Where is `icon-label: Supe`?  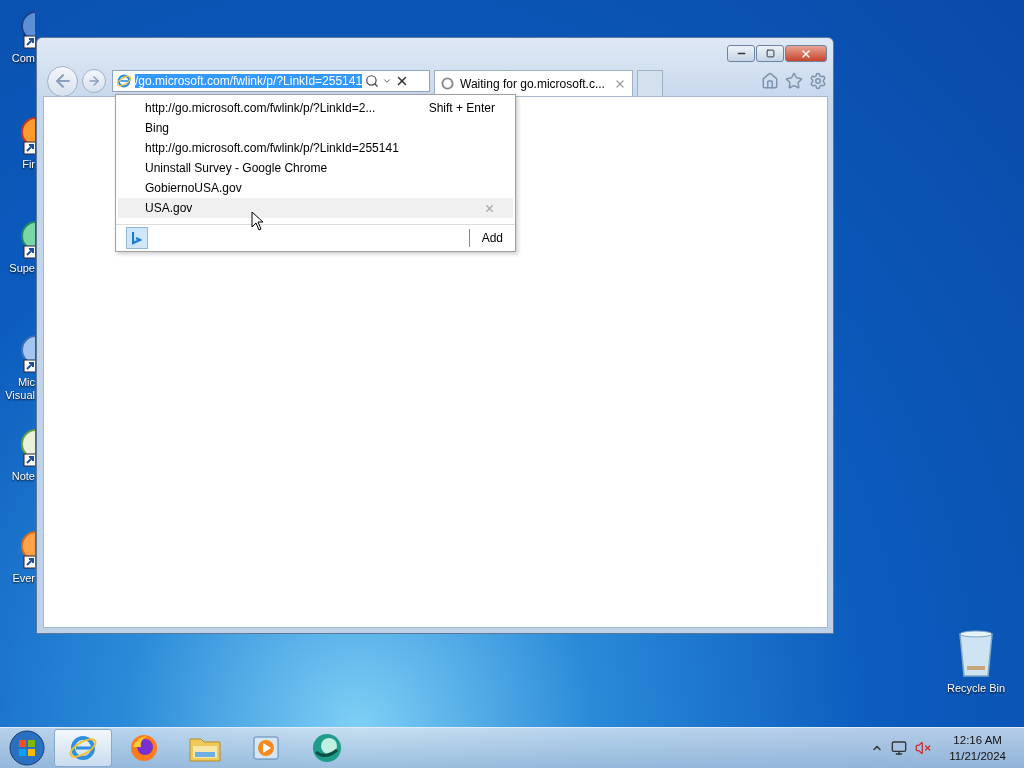 icon-label: Supe is located at coordinates (22, 268).